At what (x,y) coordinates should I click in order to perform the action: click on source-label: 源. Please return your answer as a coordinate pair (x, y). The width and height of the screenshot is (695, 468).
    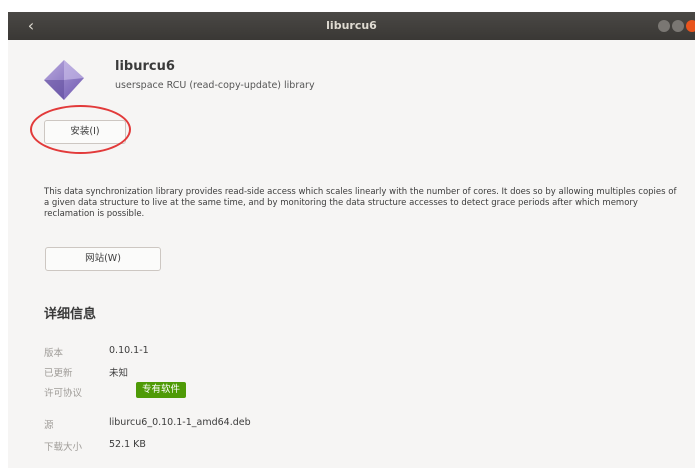
    Looking at the image, I should click on (49, 425).